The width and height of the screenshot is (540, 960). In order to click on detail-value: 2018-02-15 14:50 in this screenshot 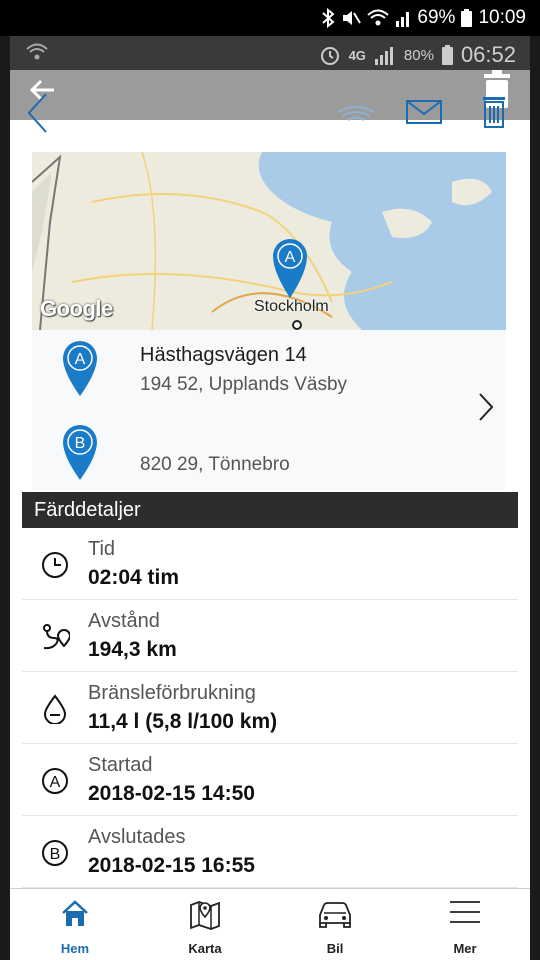, I will do `click(171, 793)`.